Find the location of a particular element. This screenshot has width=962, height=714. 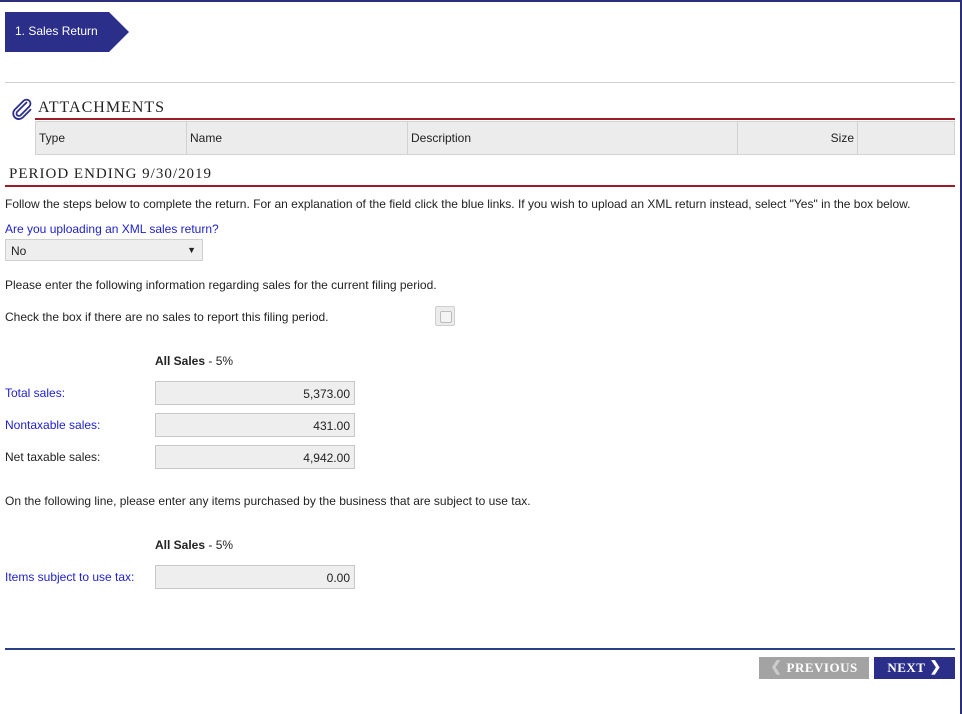

col-size: Size is located at coordinates (797, 138).